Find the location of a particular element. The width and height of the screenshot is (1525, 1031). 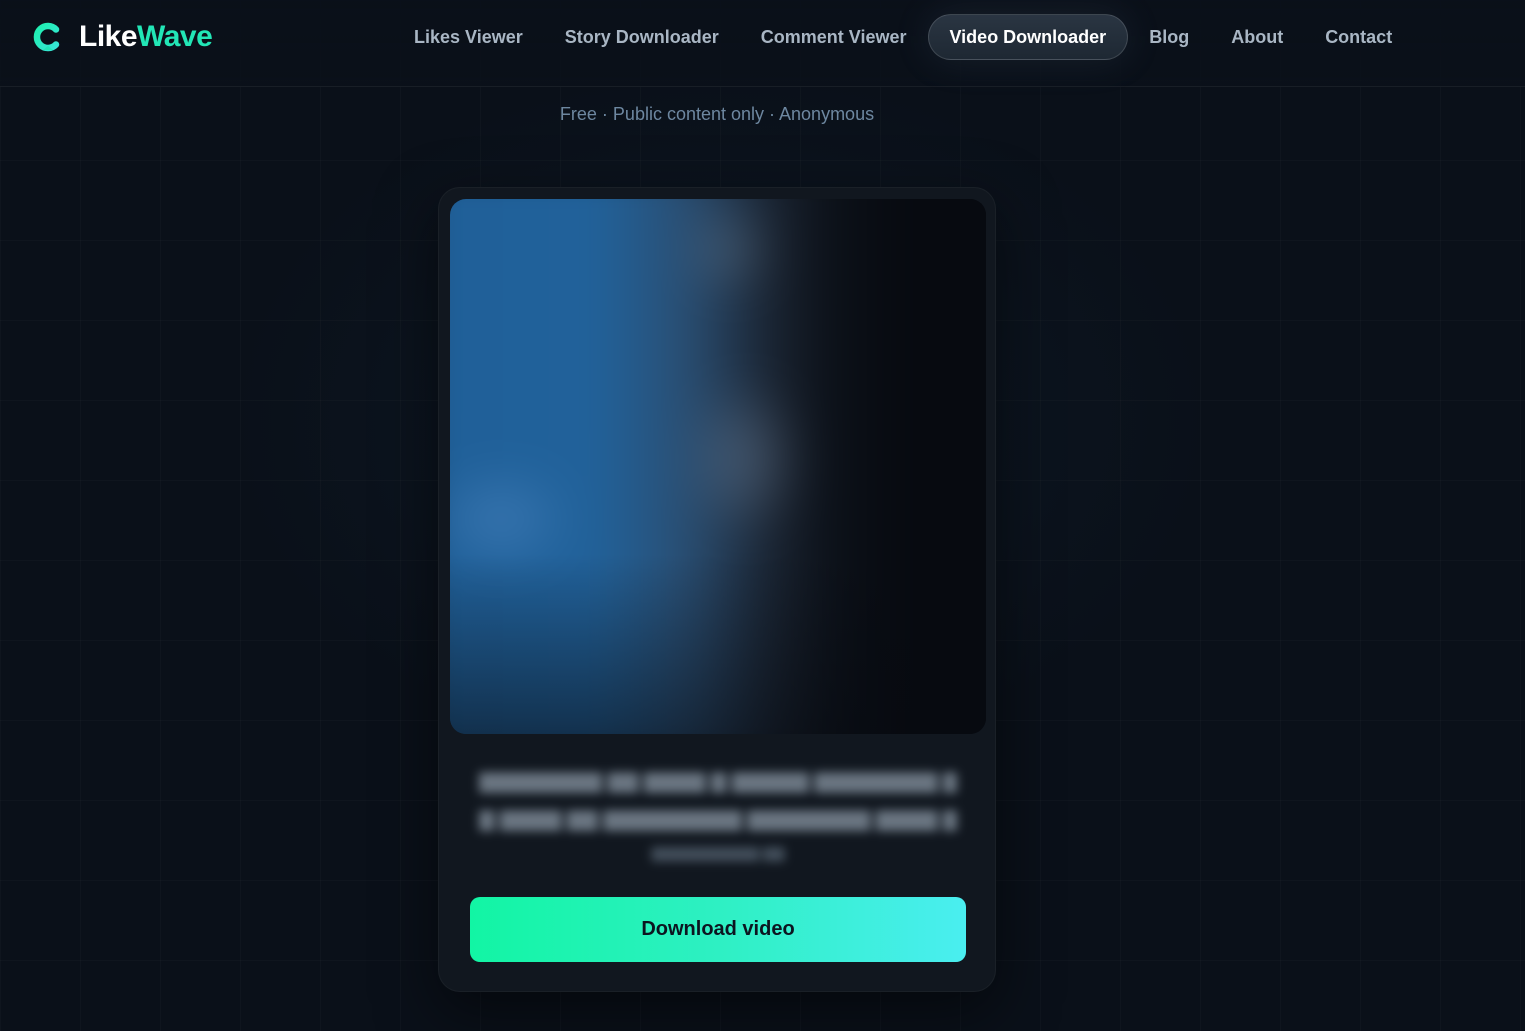

caption-meta: ▇▇▇▇▇▇▇▇▇▇ ▇▇ is located at coordinates (718, 853).